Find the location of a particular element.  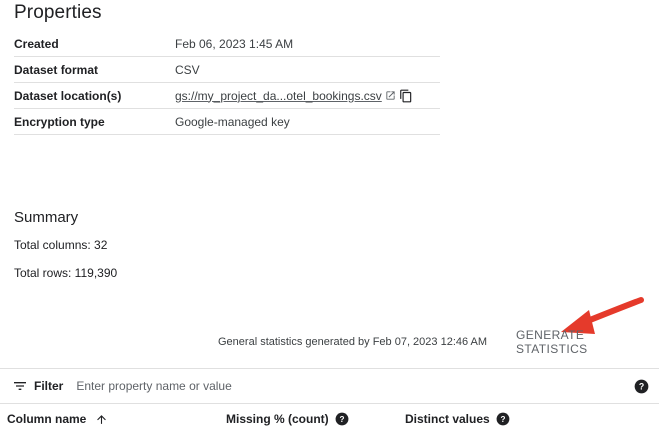

column-header-distinct: Distinct values ? is located at coordinates (457, 419).